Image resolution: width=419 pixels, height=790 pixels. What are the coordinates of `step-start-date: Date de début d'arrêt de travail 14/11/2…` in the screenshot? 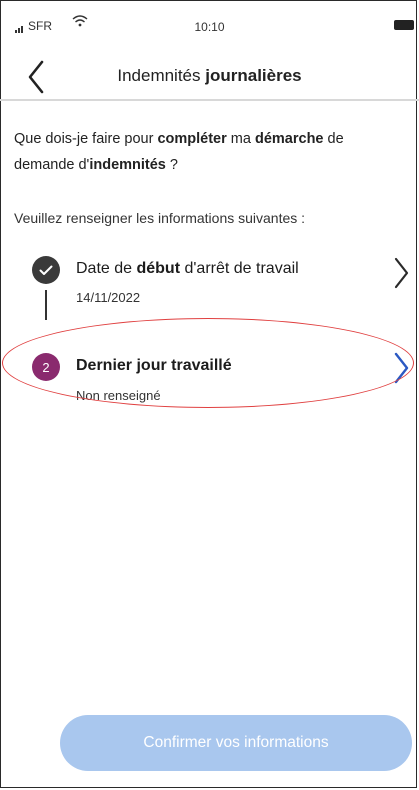 It's located at (209, 277).